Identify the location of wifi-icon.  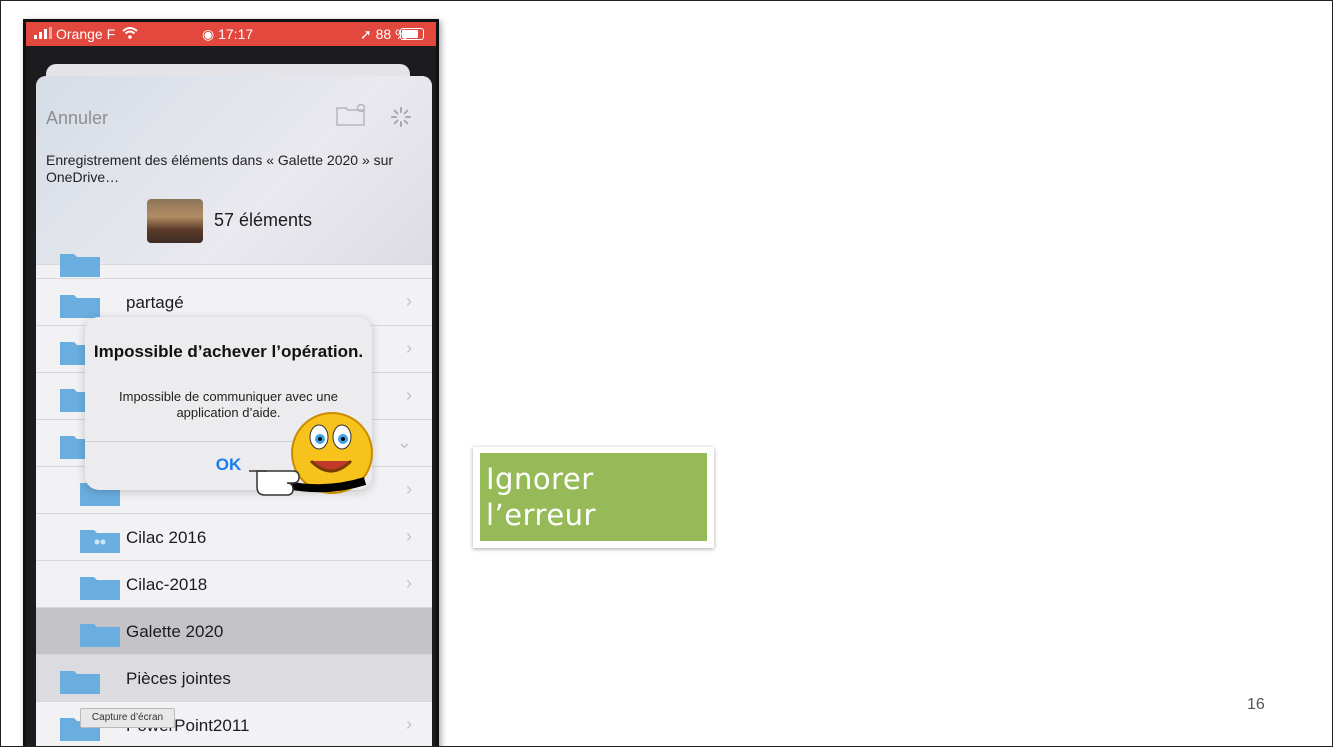
(130, 34).